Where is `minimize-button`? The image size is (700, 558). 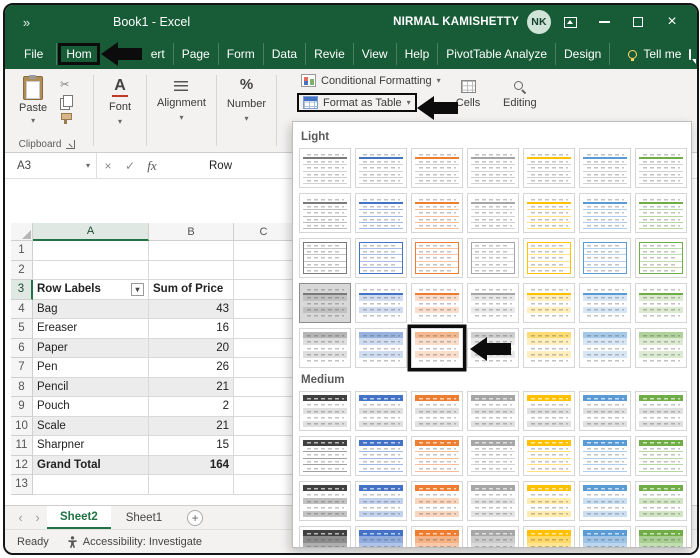
minimize-button is located at coordinates (604, 22).